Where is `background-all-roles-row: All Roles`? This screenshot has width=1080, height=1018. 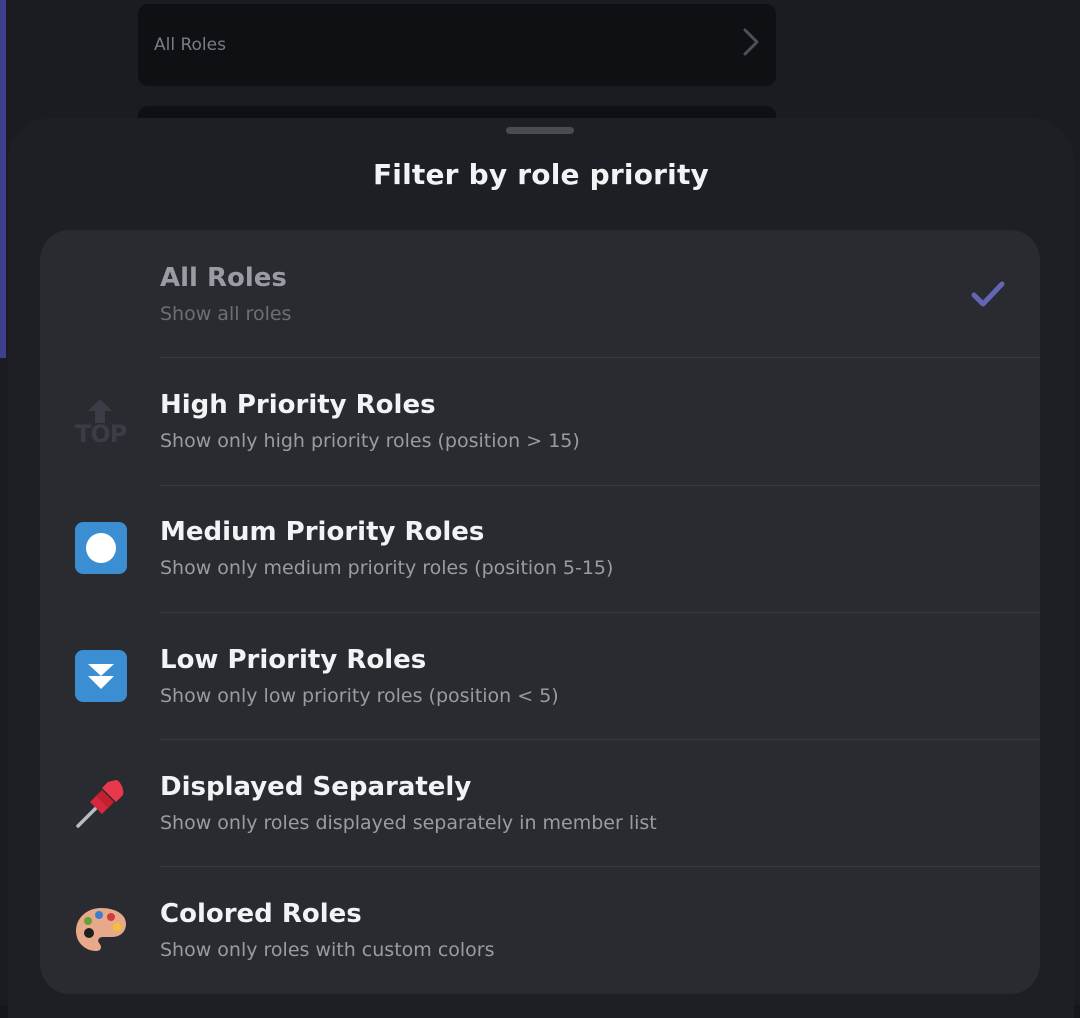
background-all-roles-row: All Roles is located at coordinates (457, 45).